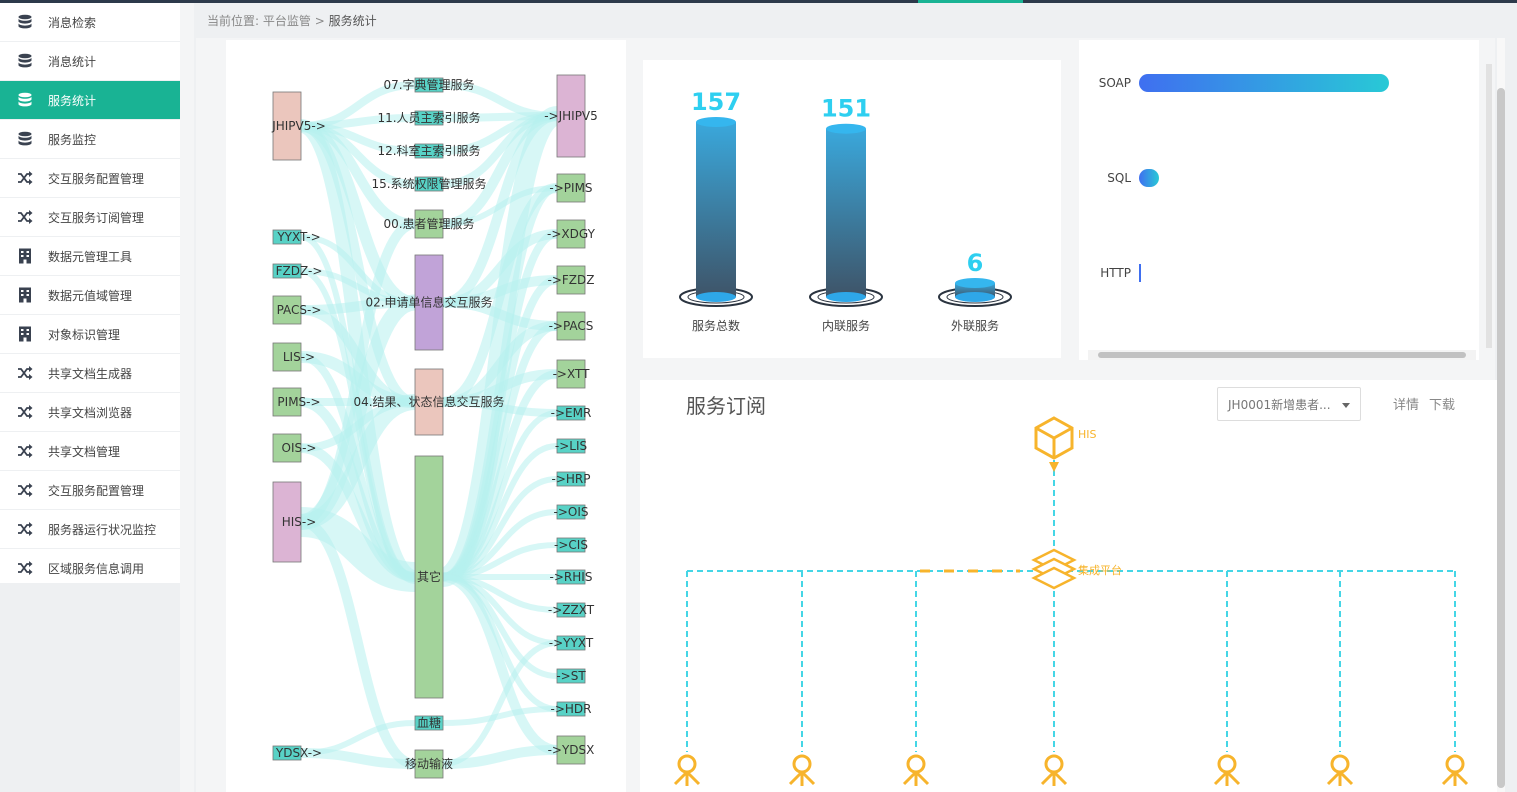  Describe the element at coordinates (25, 61) in the screenshot. I see `database-icon` at that location.